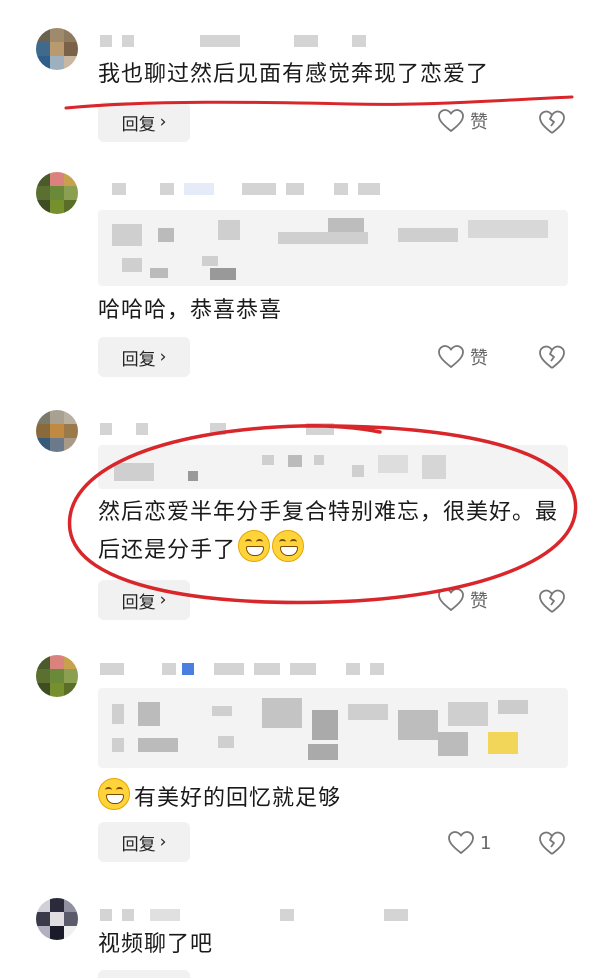 The image size is (600, 978). I want to click on like-count: 1, so click(486, 843).